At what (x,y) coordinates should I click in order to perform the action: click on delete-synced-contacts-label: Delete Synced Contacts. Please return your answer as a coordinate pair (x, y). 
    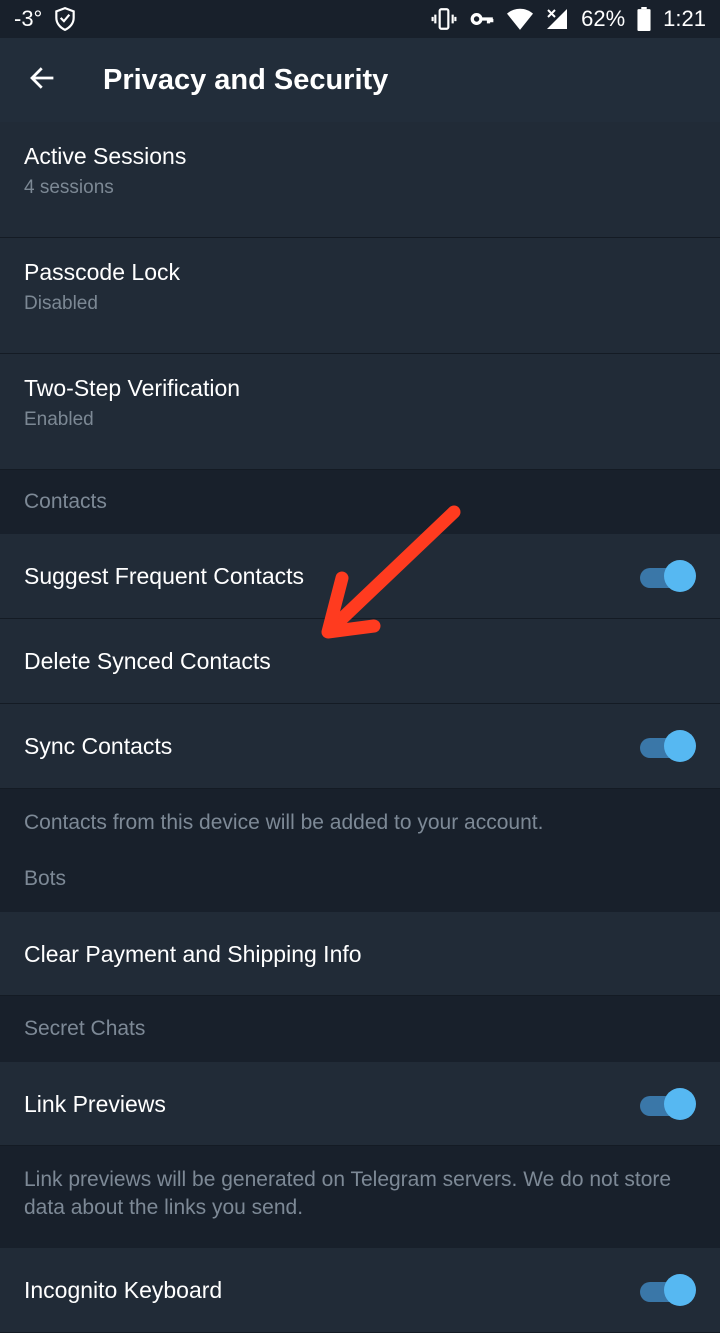
    Looking at the image, I should click on (147, 661).